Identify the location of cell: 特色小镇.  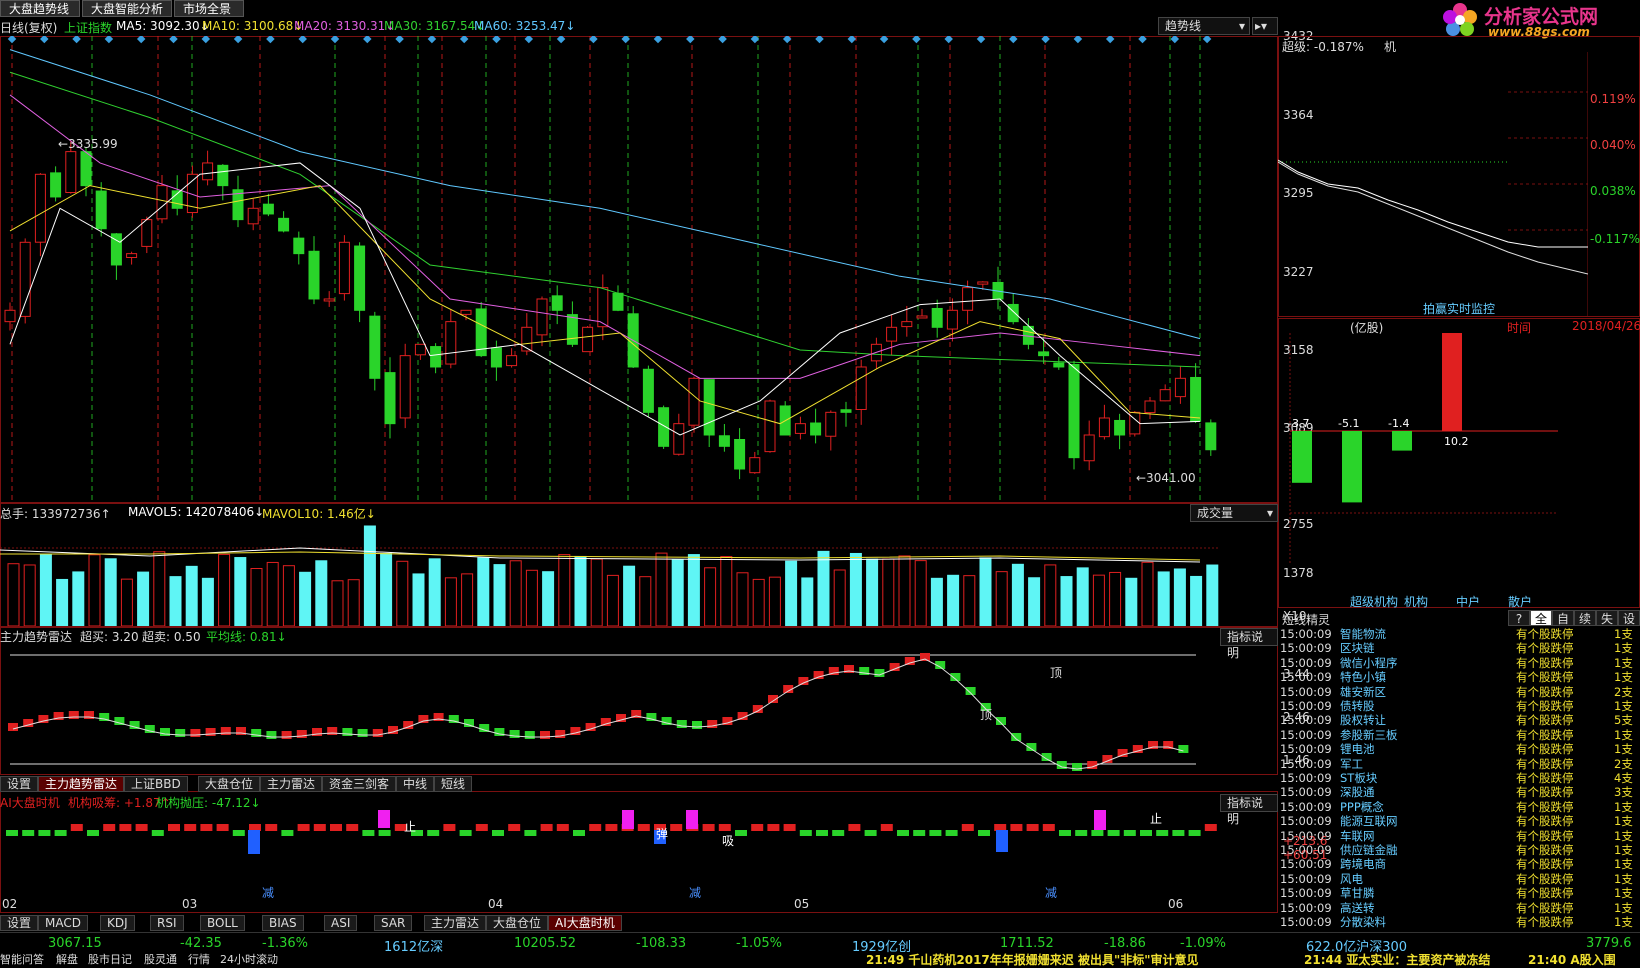
(1363, 677).